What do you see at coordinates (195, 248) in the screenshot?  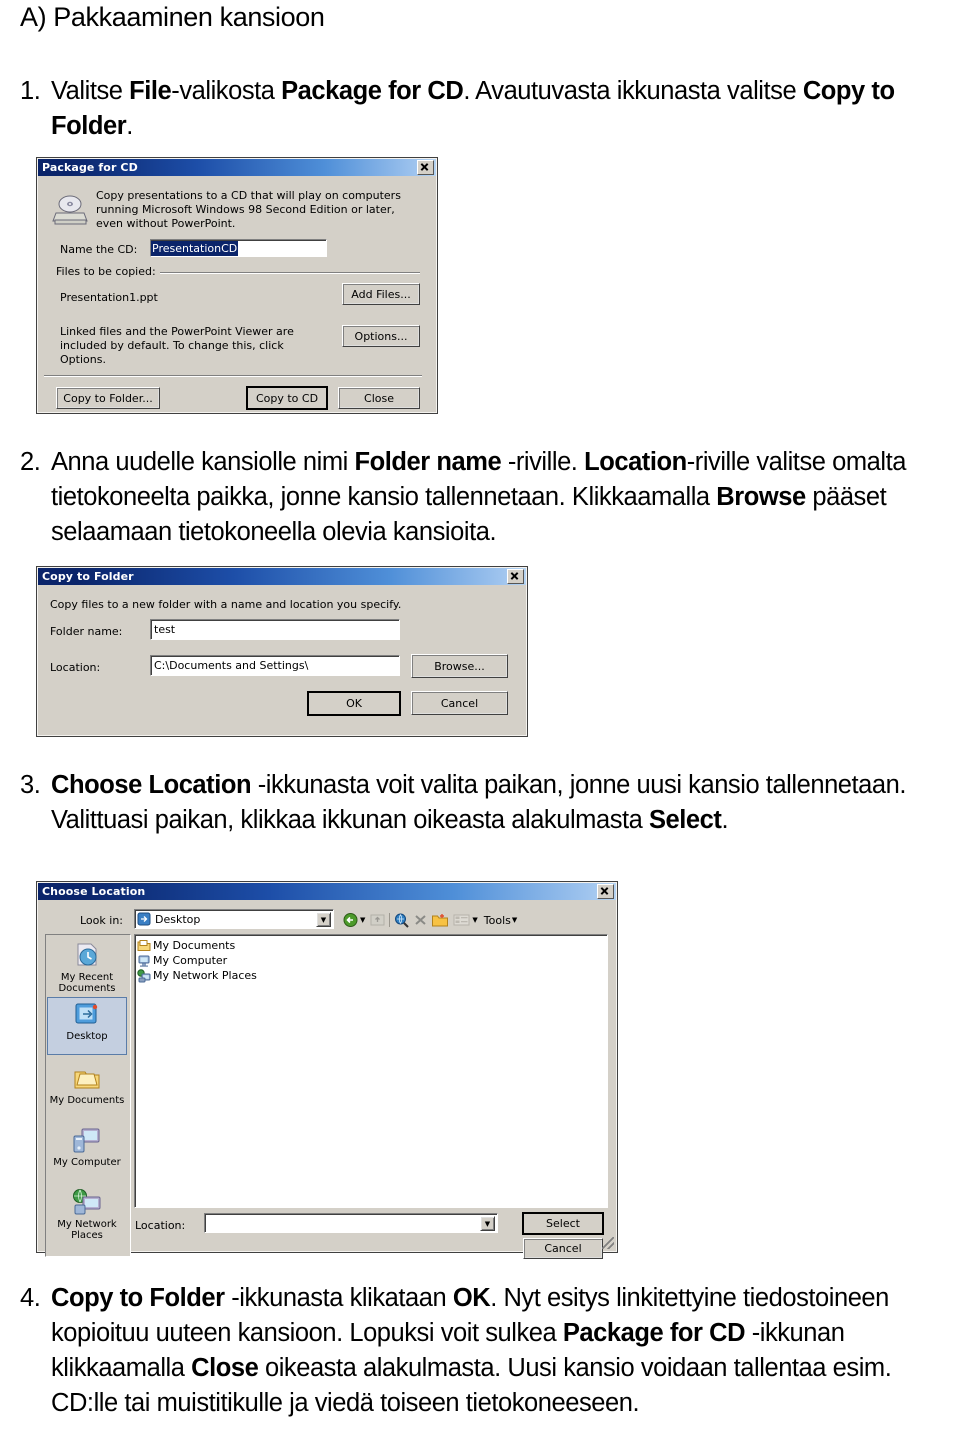 I see `cd-name-value: PresentationCD` at bounding box center [195, 248].